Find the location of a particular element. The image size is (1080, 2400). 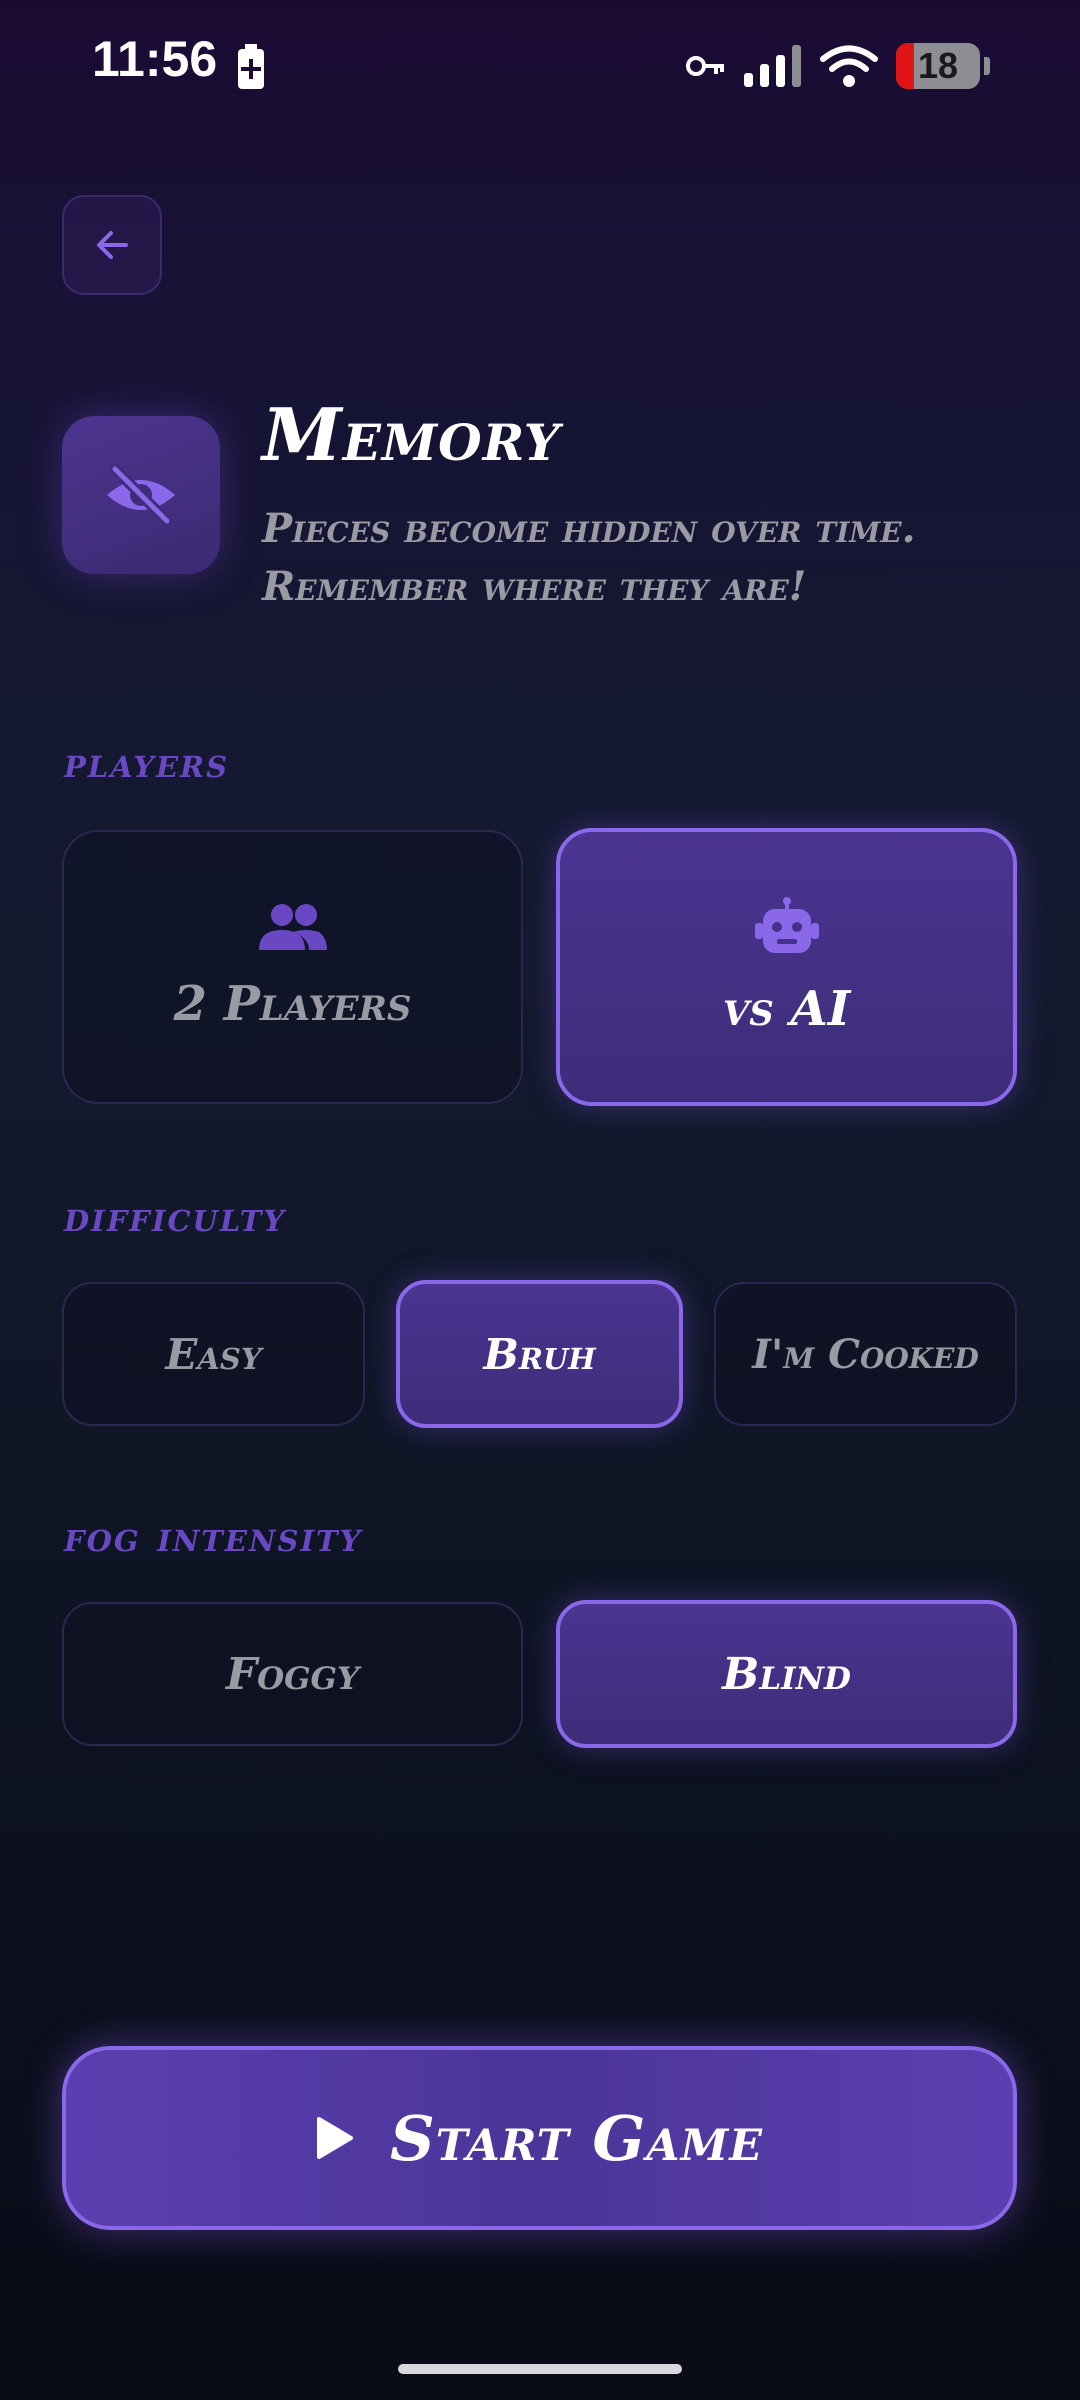

option-im-cooked: I'm Cooked is located at coordinates (865, 1354).